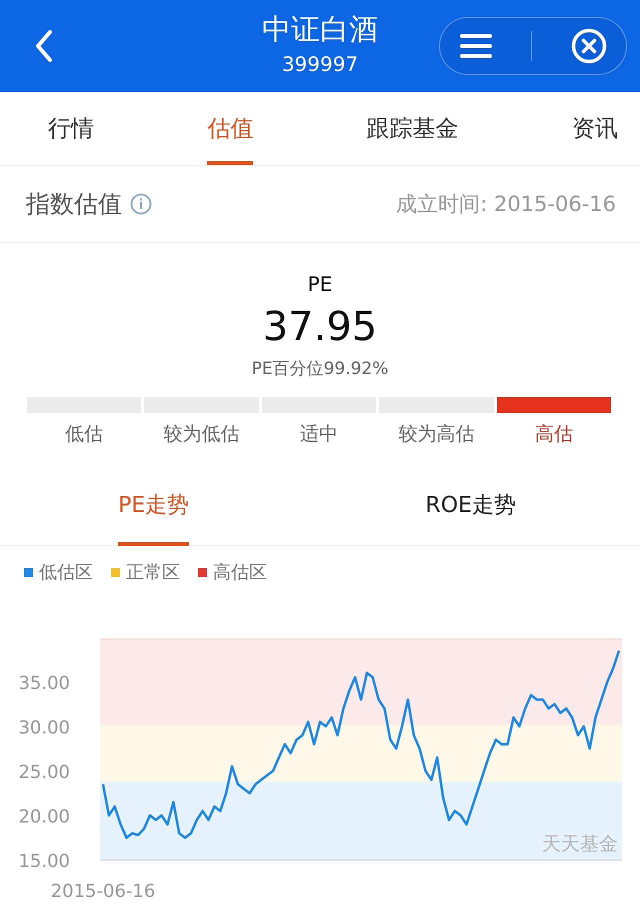  What do you see at coordinates (319, 434) in the screenshot?
I see `valuation-label: 适中` at bounding box center [319, 434].